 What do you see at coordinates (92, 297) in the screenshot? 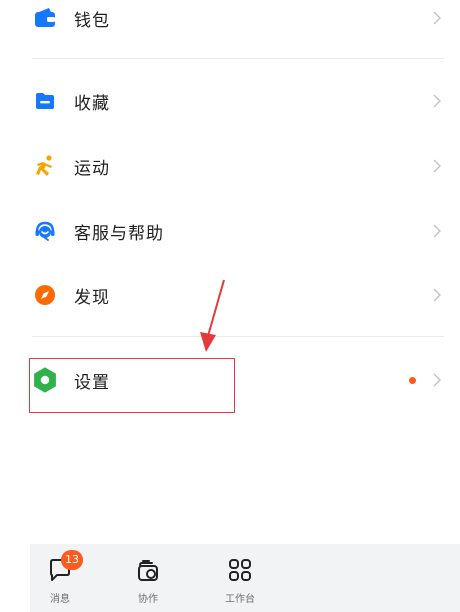
I see `menu-label-discover: 发现` at bounding box center [92, 297].